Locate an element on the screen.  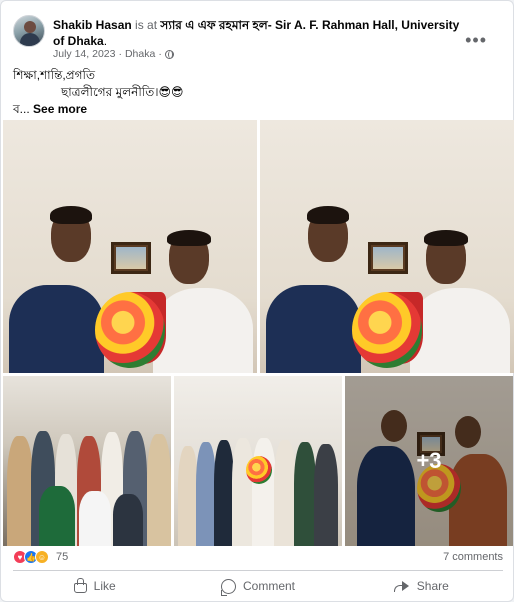
like-button: Like is located at coordinates (94, 586).